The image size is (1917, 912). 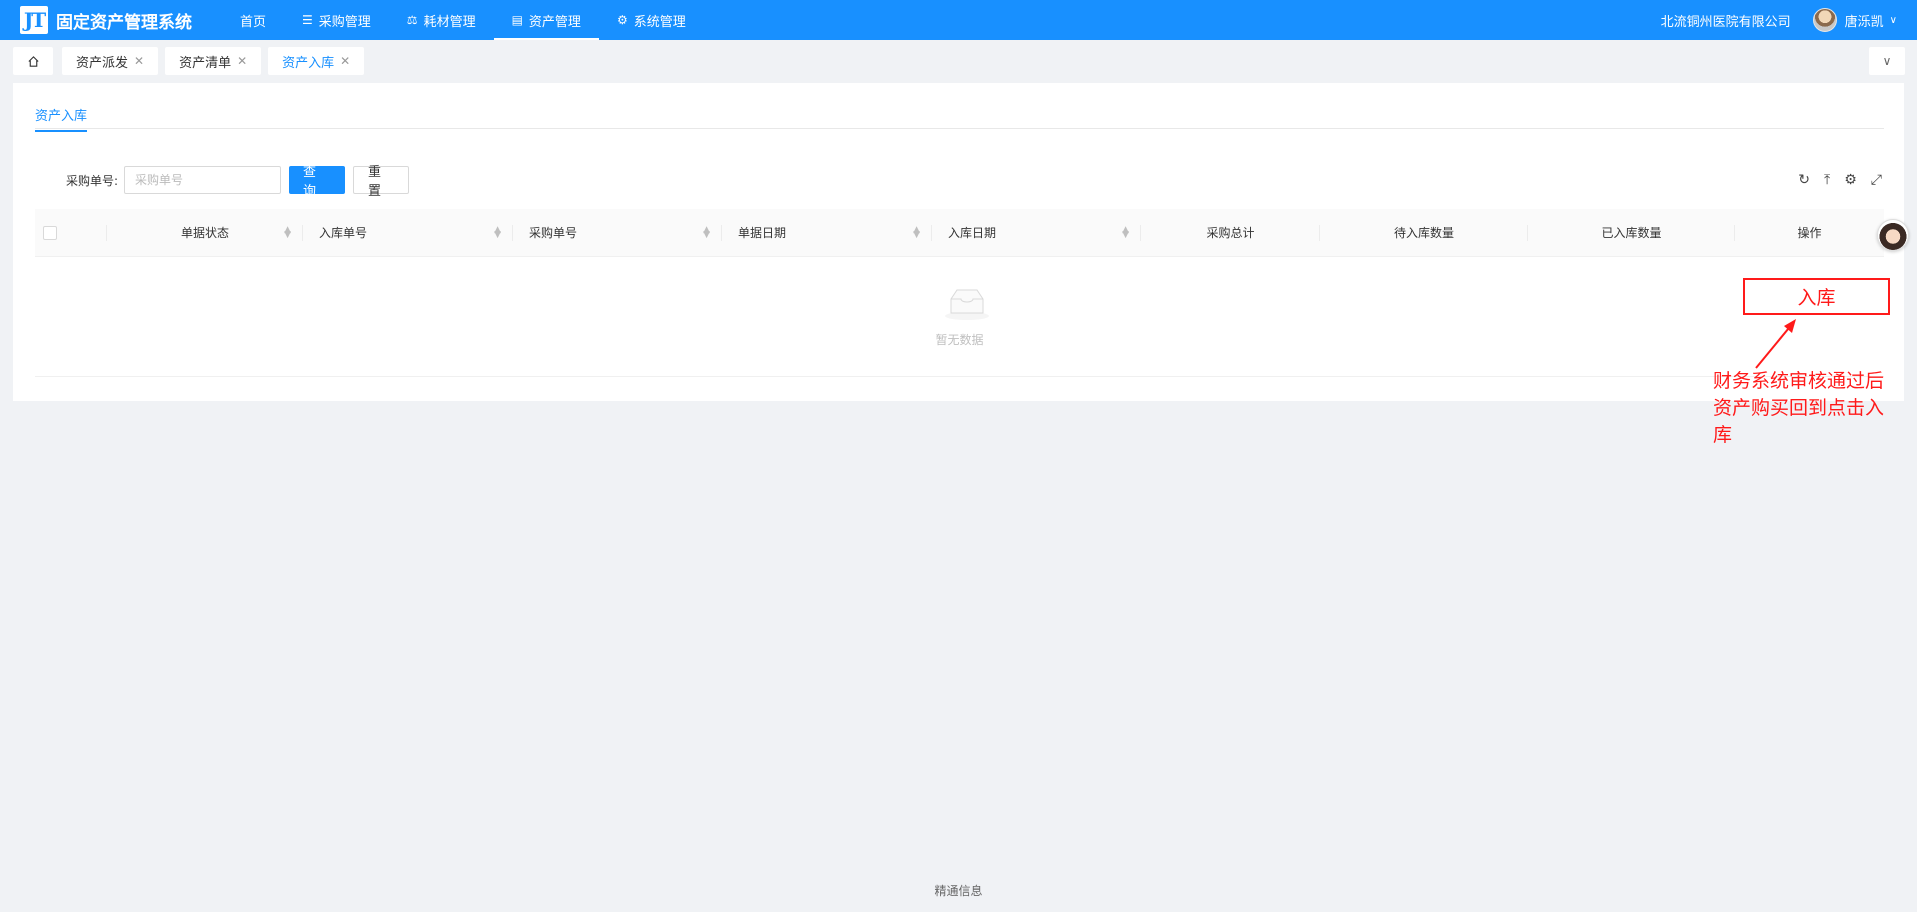 I want to click on nav-item-consumables: ⚖ 耗材管理, so click(x=441, y=20).